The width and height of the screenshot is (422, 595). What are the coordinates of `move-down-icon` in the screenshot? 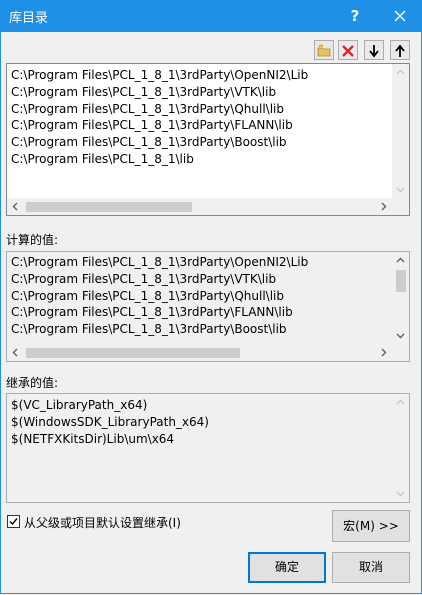 It's located at (374, 51).